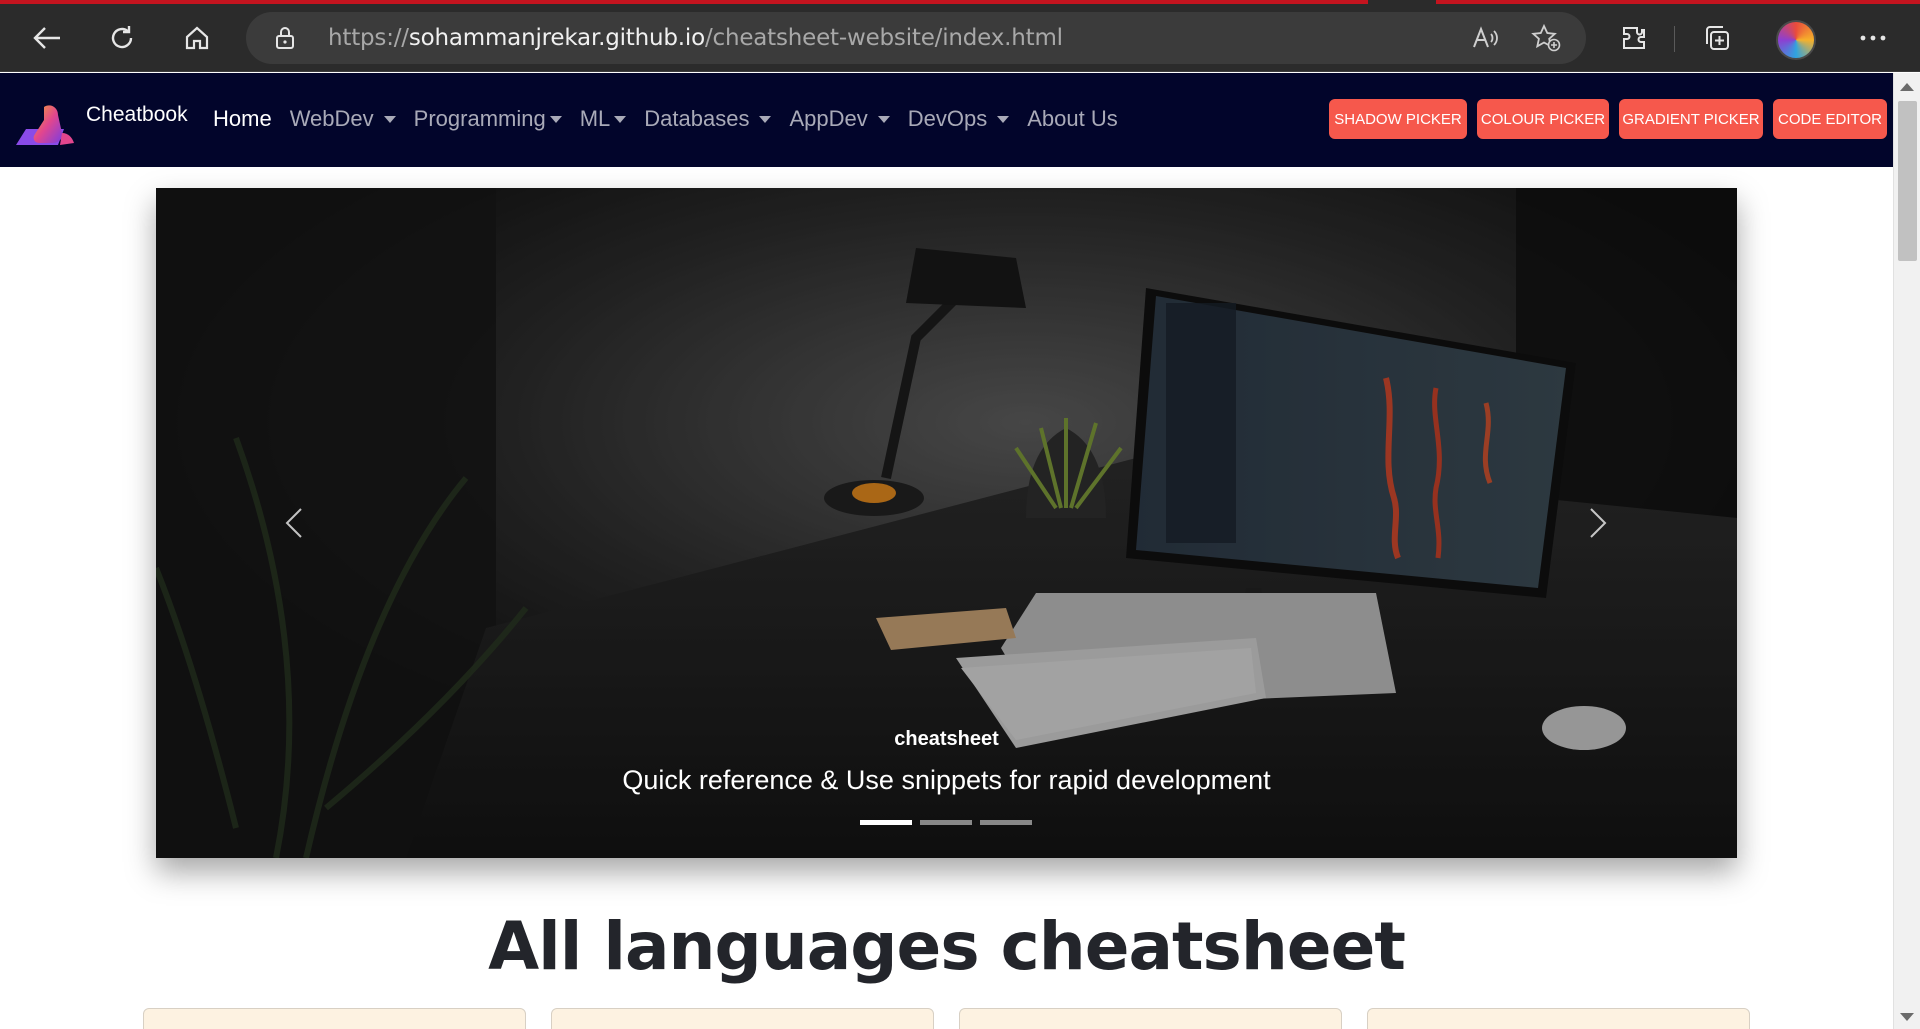  Describe the element at coordinates (197, 38) in the screenshot. I see `home-icon` at that location.